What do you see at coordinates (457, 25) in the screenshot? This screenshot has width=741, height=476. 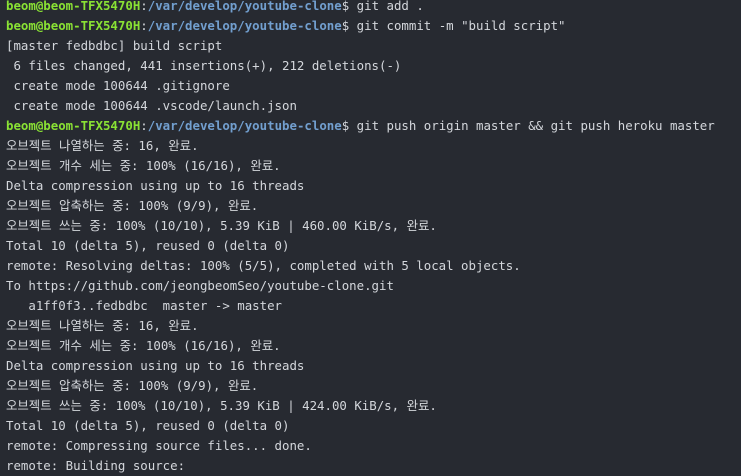 I see `command-text: git commit -m "build script"` at bounding box center [457, 25].